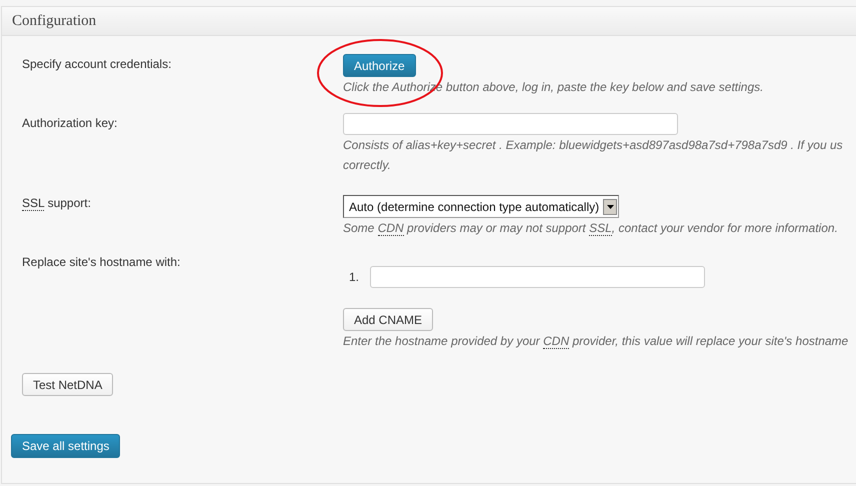  What do you see at coordinates (70, 123) in the screenshot?
I see `field-label: Authorization key:` at bounding box center [70, 123].